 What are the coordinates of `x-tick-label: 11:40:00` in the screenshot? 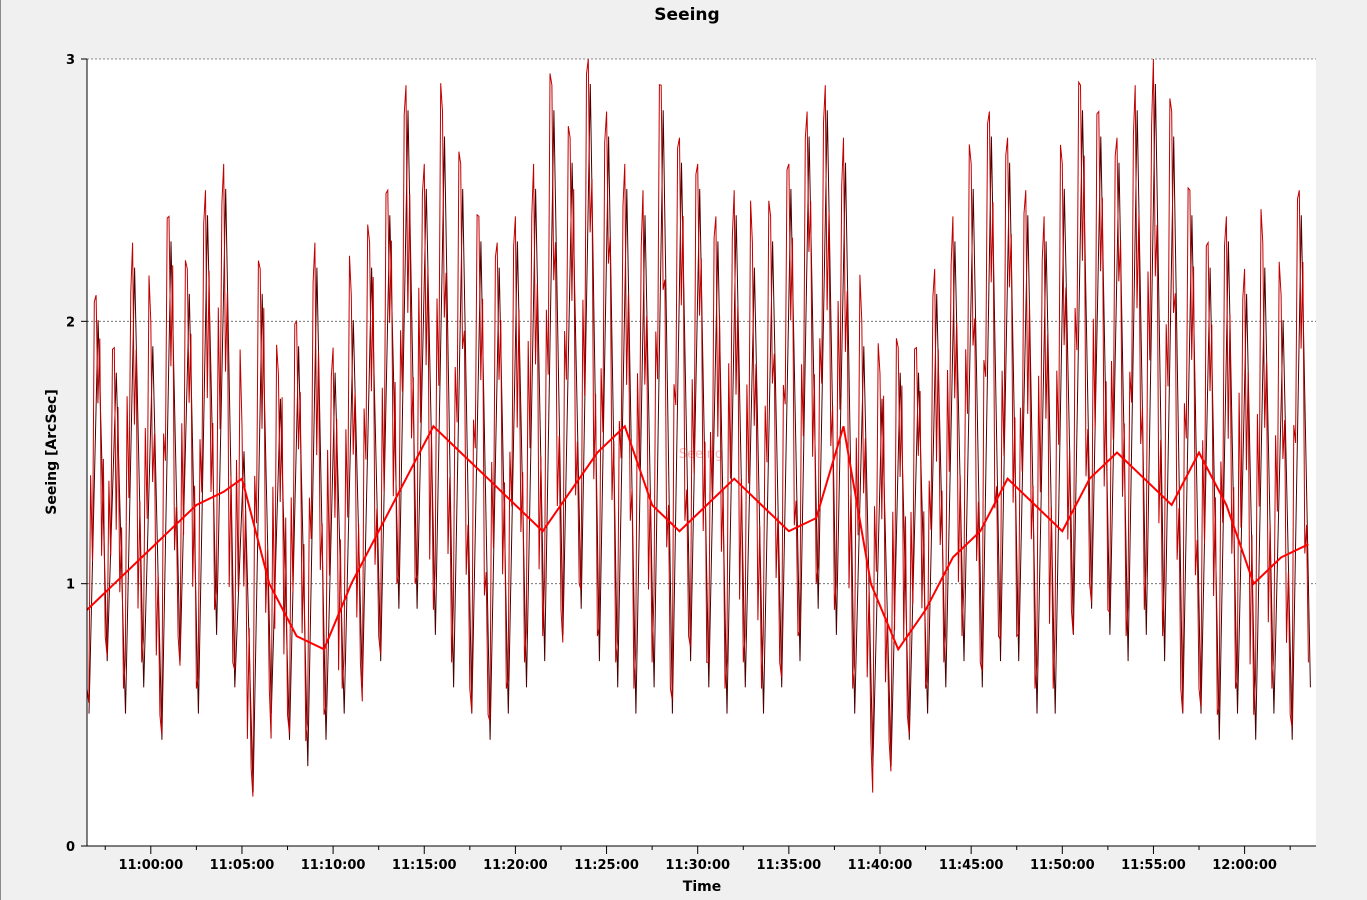 It's located at (880, 865).